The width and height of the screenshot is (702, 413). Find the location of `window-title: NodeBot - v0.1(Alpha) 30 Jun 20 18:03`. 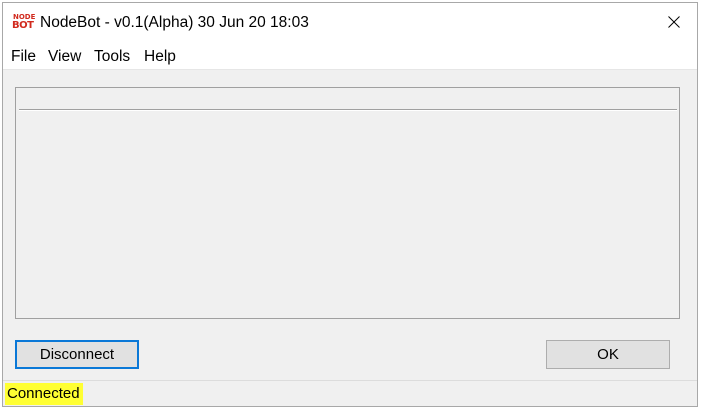

window-title: NodeBot - v0.1(Alpha) 30 Jun 20 18:03 is located at coordinates (174, 22).